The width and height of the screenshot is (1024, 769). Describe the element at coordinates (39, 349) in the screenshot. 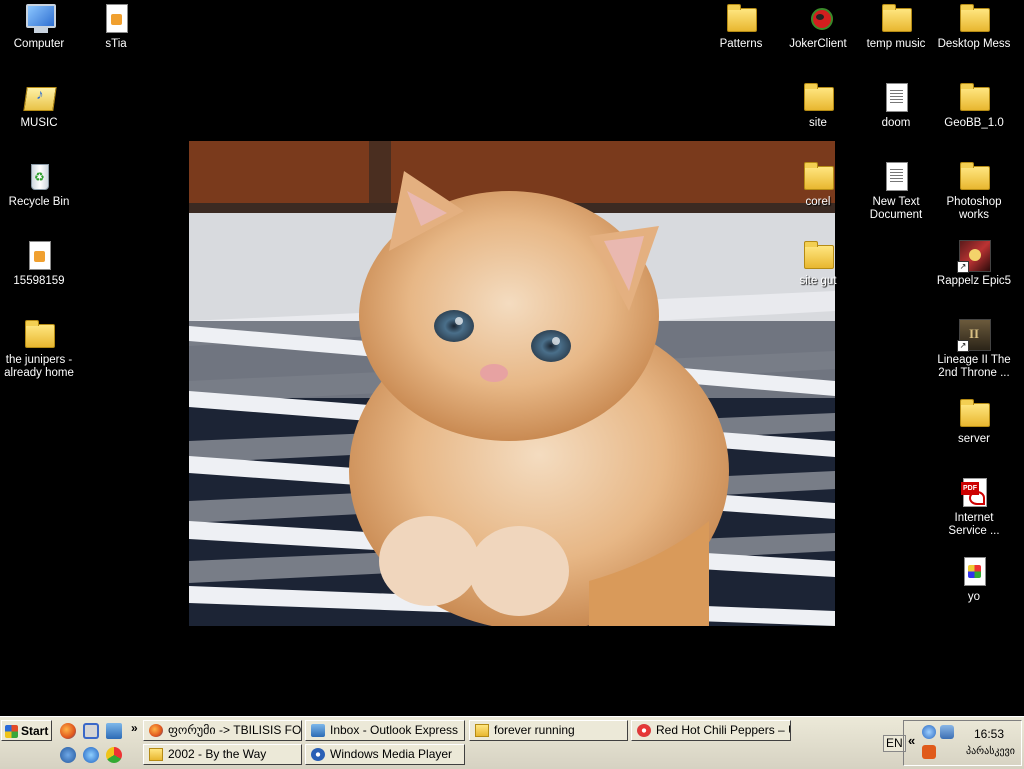

I see `desktop-icon-the-junipers: the junipers - already home` at that location.